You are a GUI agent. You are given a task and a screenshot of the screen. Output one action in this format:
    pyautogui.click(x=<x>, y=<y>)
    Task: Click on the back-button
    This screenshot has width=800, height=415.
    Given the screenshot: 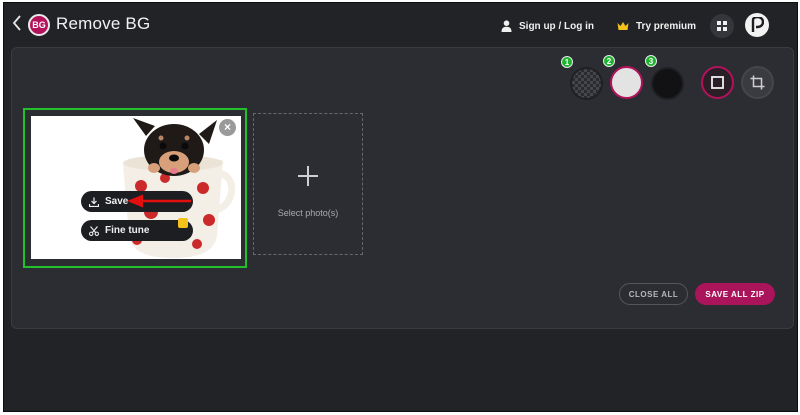 What is the action you would take?
    pyautogui.click(x=19, y=25)
    